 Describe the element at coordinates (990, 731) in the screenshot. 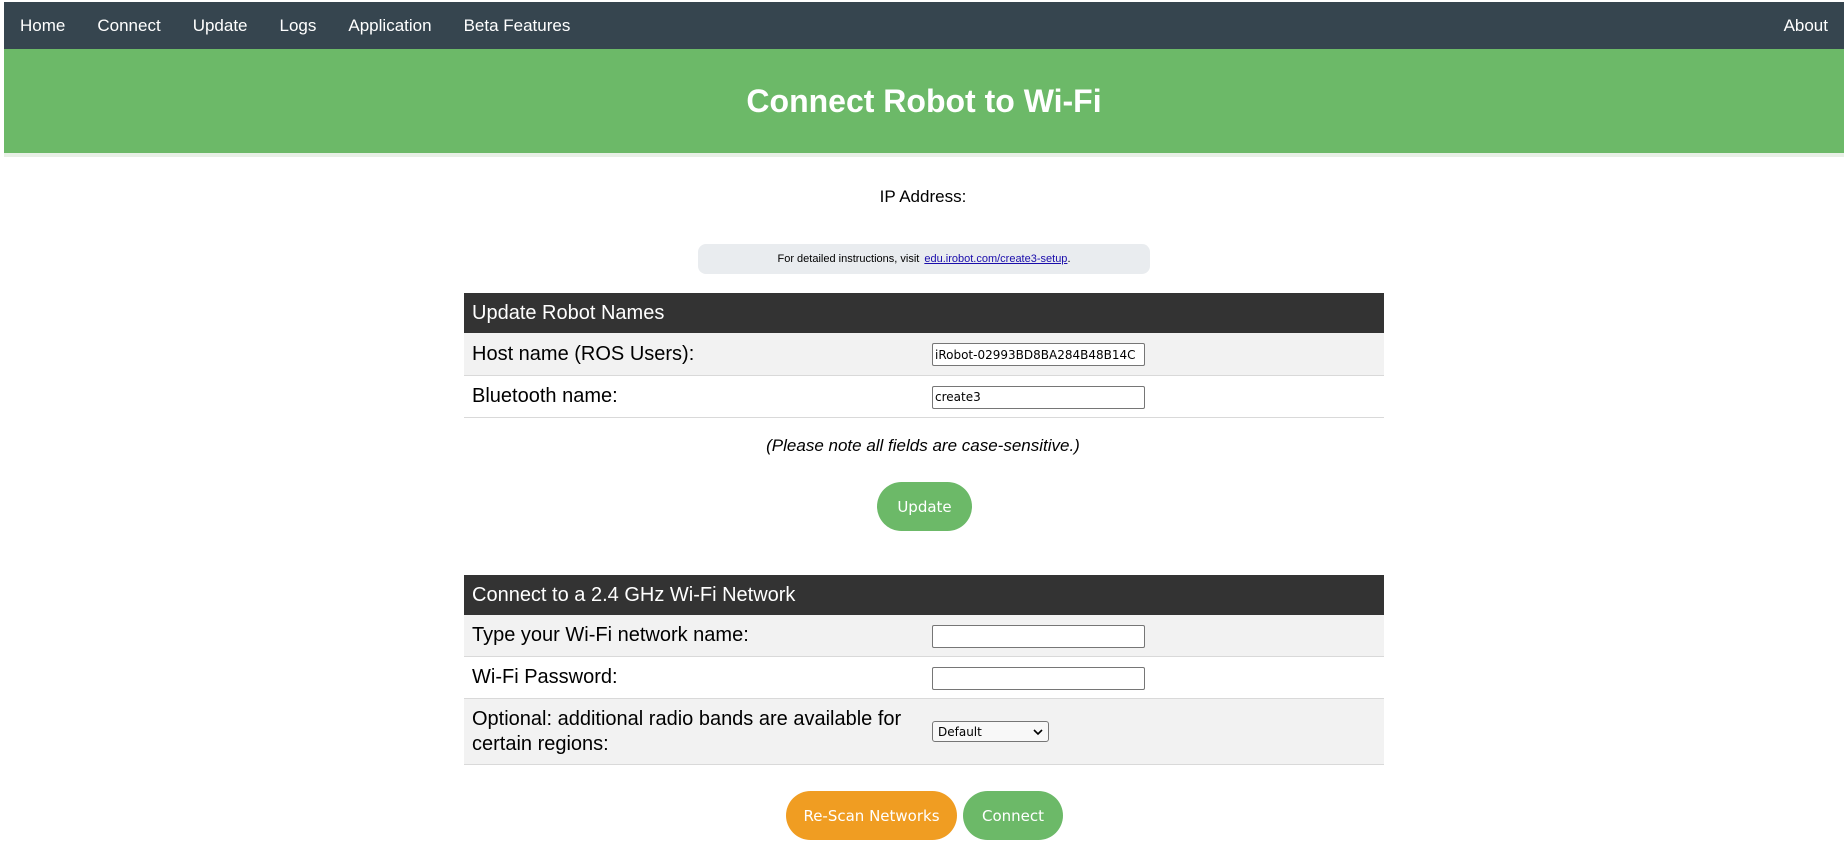

I see `radio-band-select: Default` at that location.